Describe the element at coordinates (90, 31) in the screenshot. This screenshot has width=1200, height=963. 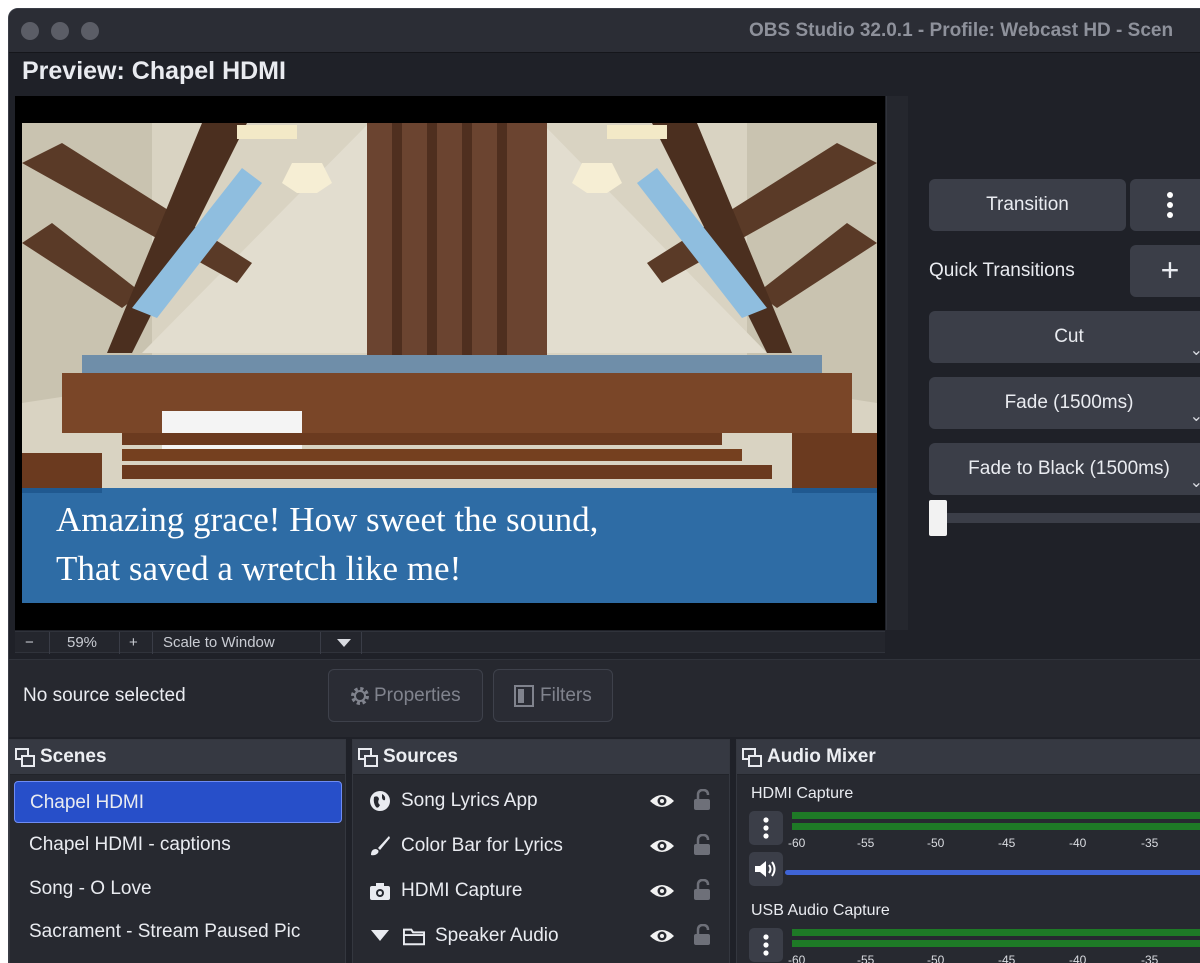
I see `zoom-window-button` at that location.